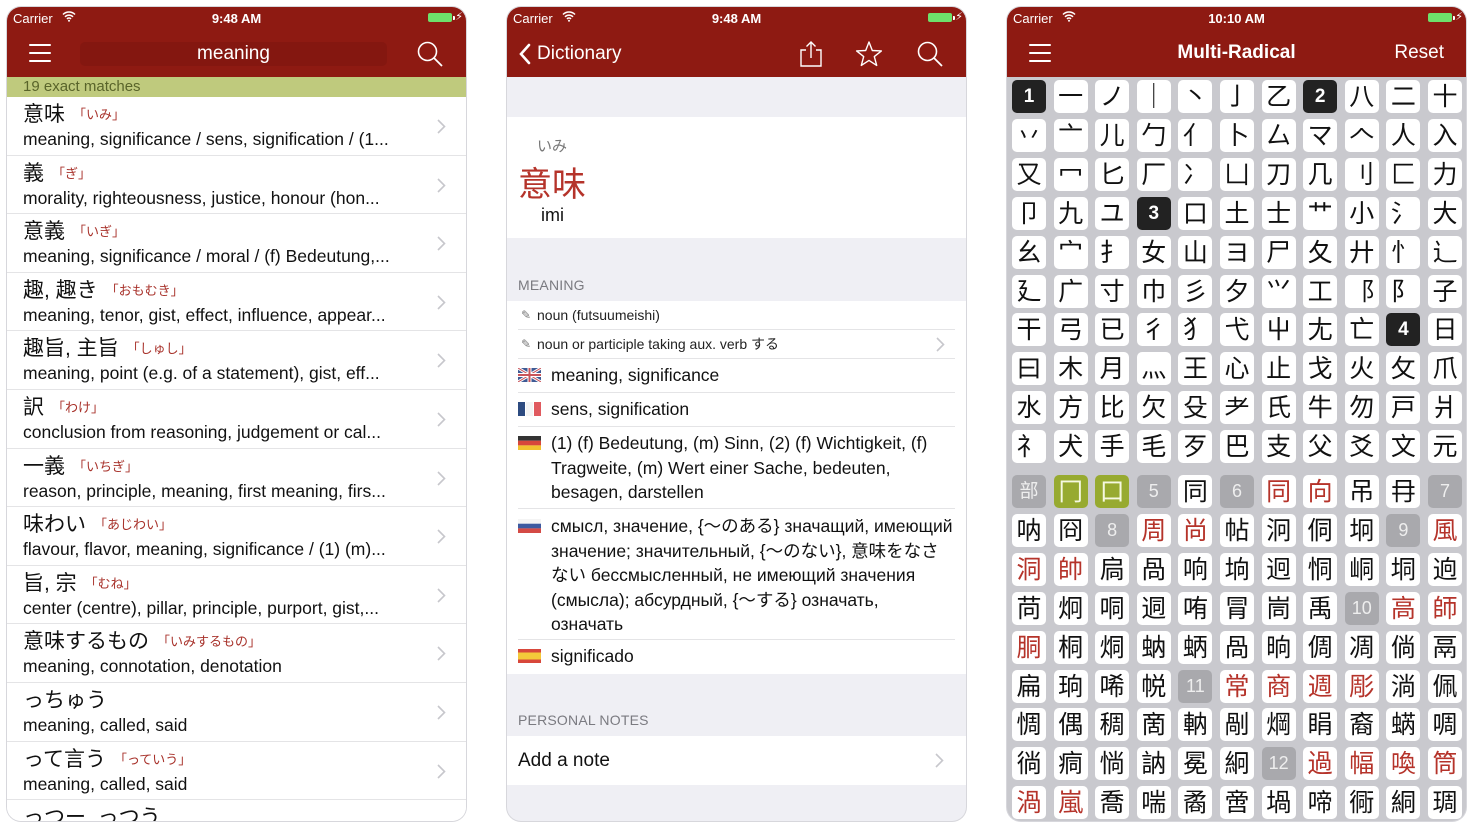 Image resolution: width=1474 pixels, height=828 pixels. What do you see at coordinates (1361, 291) in the screenshot?
I see `radical-cell: ⻏` at bounding box center [1361, 291].